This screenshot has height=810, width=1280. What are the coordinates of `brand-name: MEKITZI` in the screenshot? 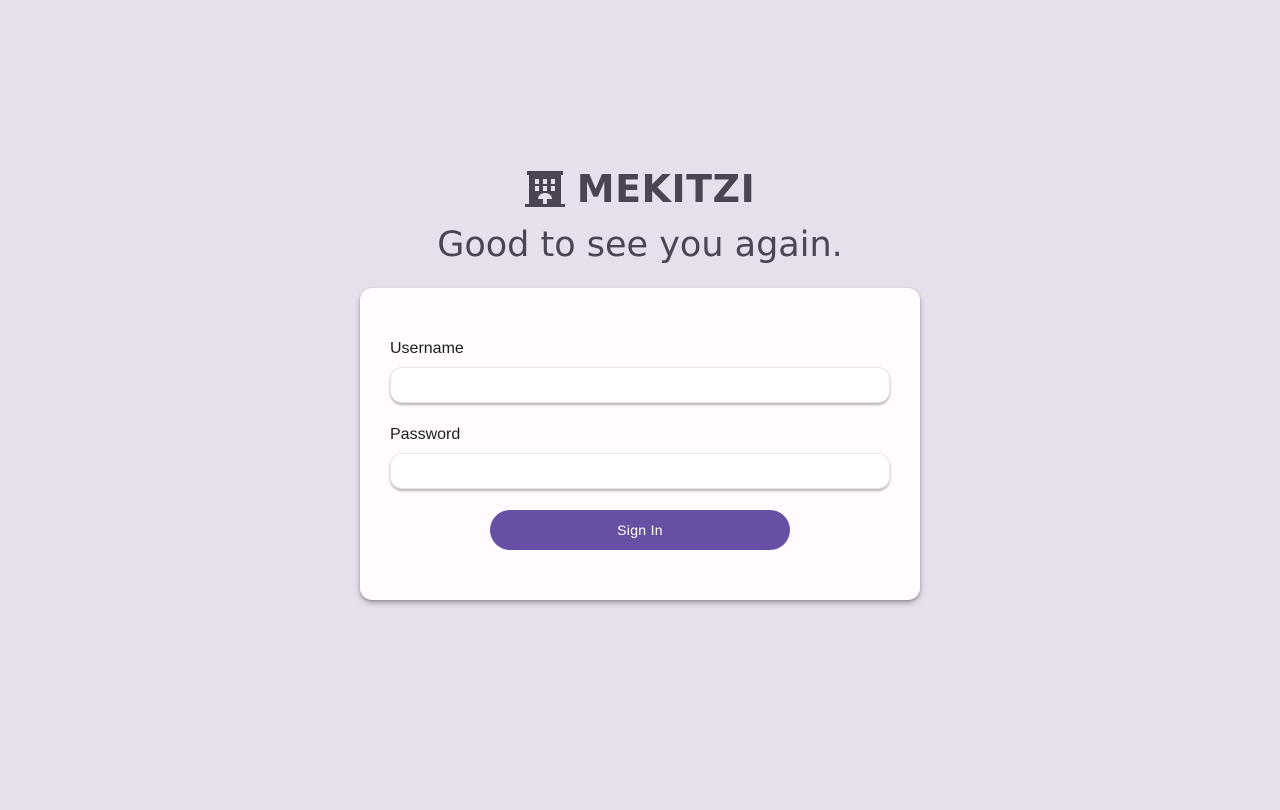 It's located at (666, 189).